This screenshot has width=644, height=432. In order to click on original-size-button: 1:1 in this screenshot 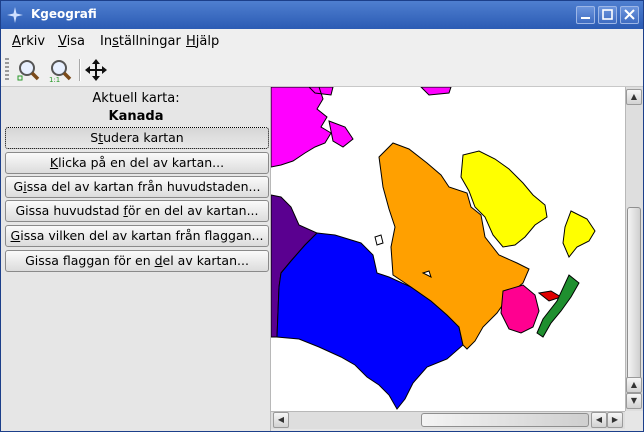, I will do `click(60, 70)`.